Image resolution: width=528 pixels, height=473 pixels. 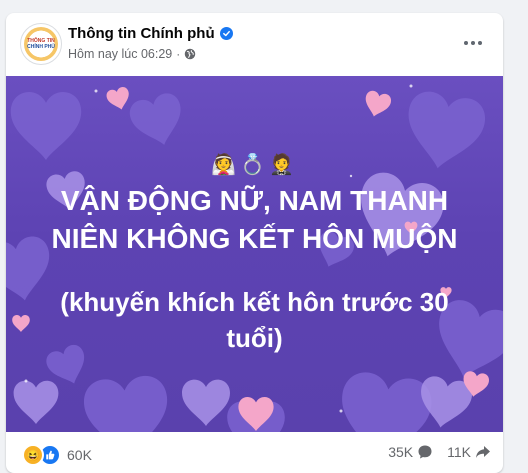 I want to click on wedding-emojis: 👰💍🤵, so click(x=254, y=165).